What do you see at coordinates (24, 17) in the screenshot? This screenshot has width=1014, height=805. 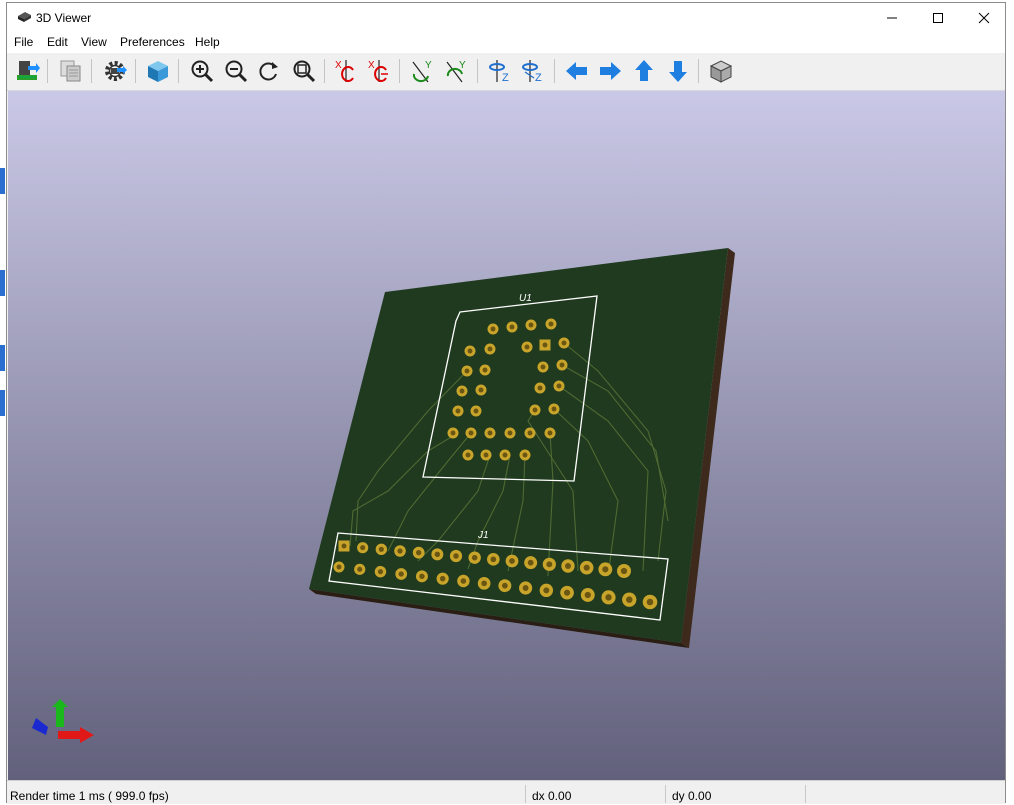 I see `app-chip-icon` at bounding box center [24, 17].